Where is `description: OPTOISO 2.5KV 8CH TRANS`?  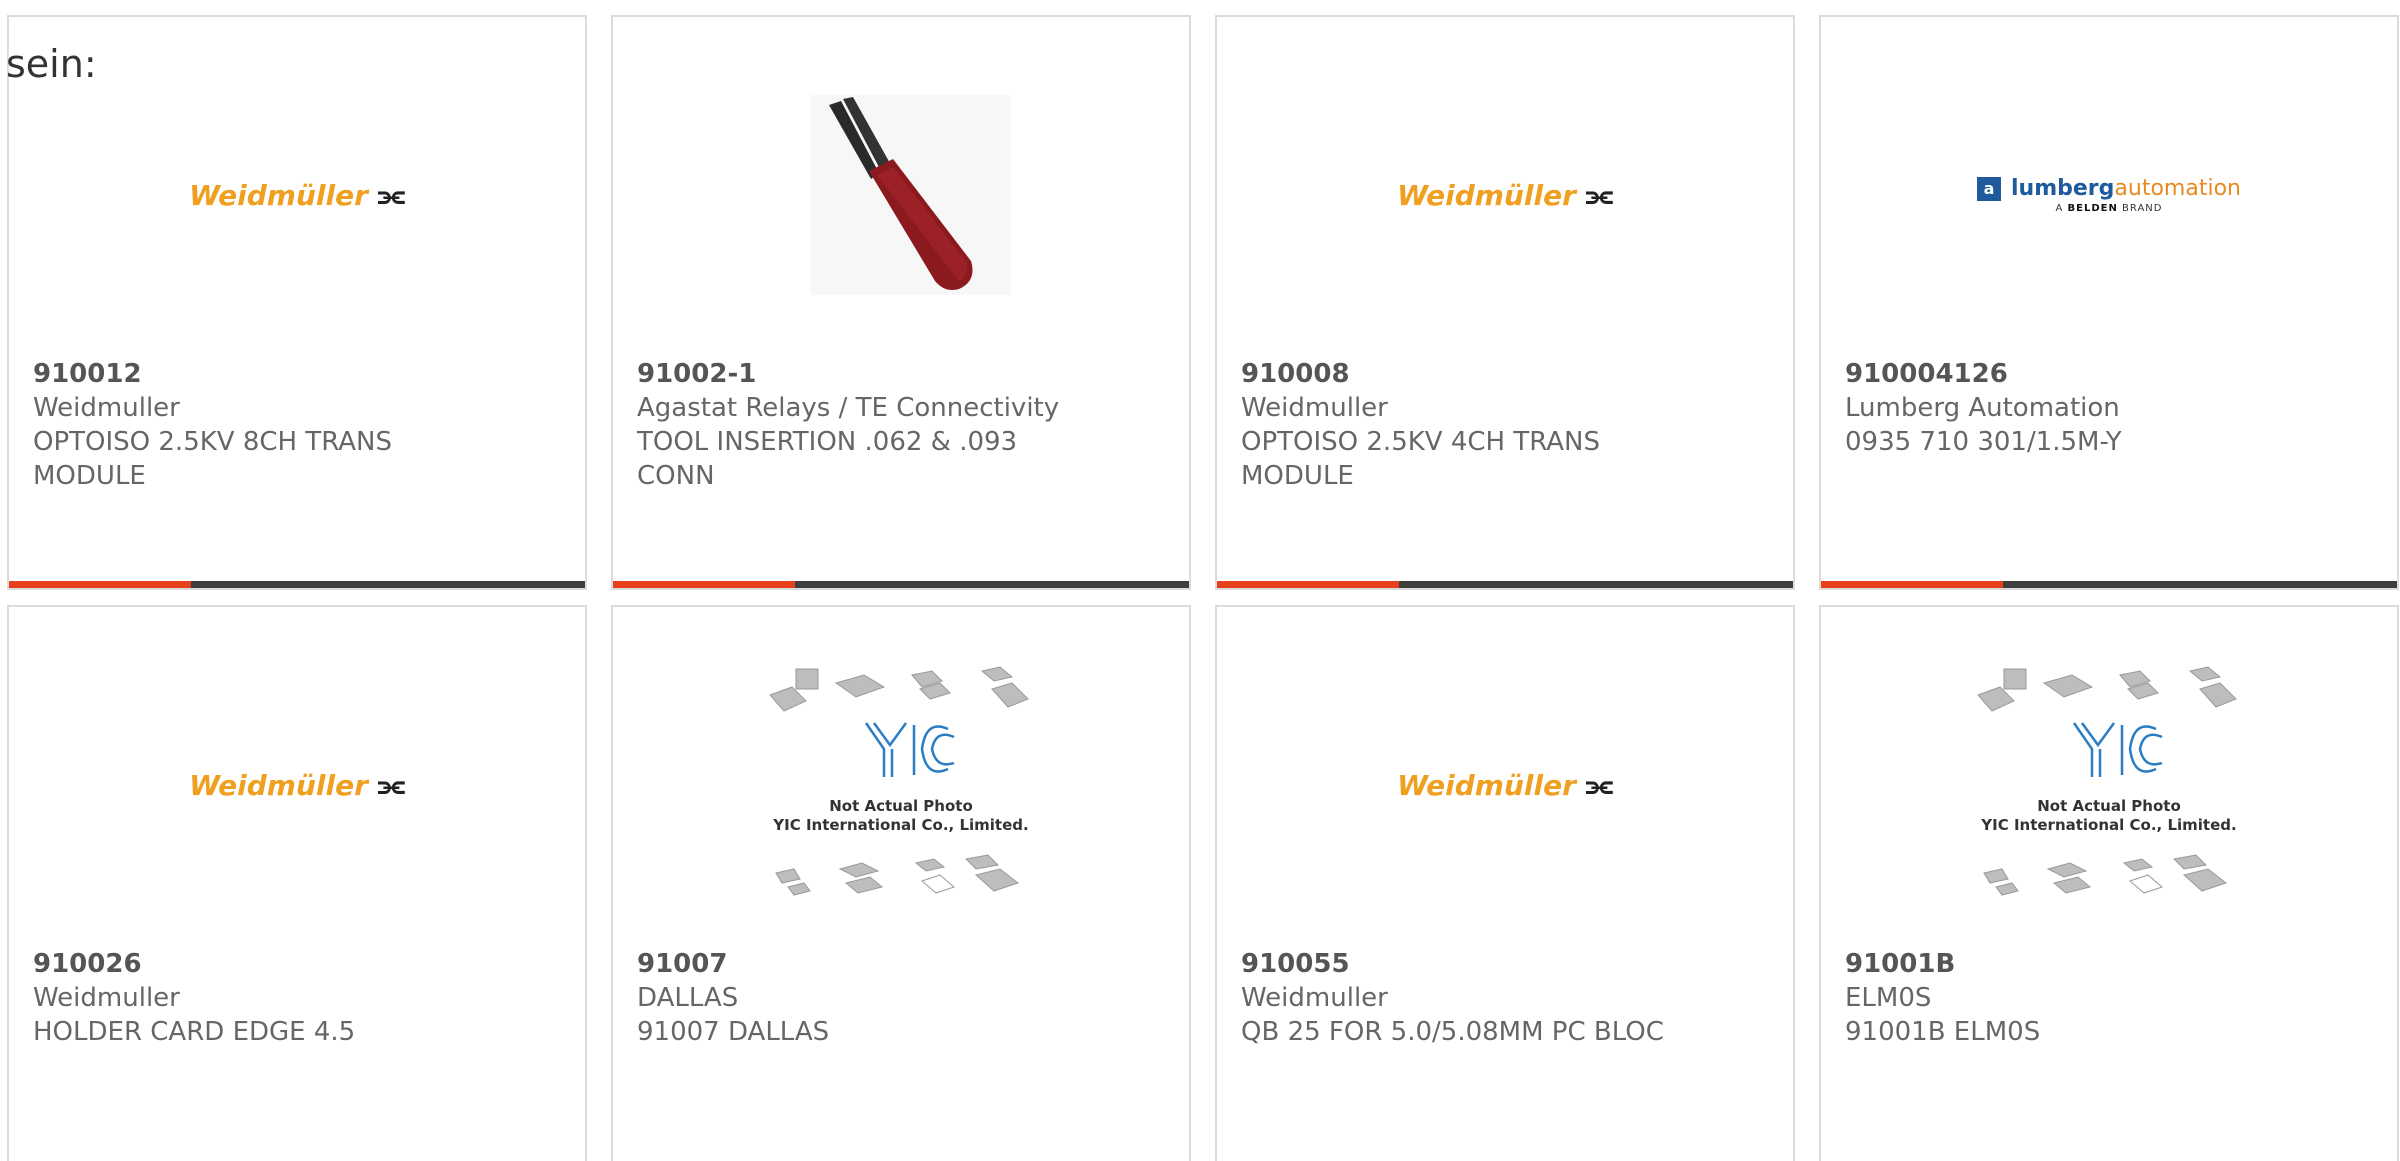 description: OPTOISO 2.5KV 8CH TRANS is located at coordinates (212, 442).